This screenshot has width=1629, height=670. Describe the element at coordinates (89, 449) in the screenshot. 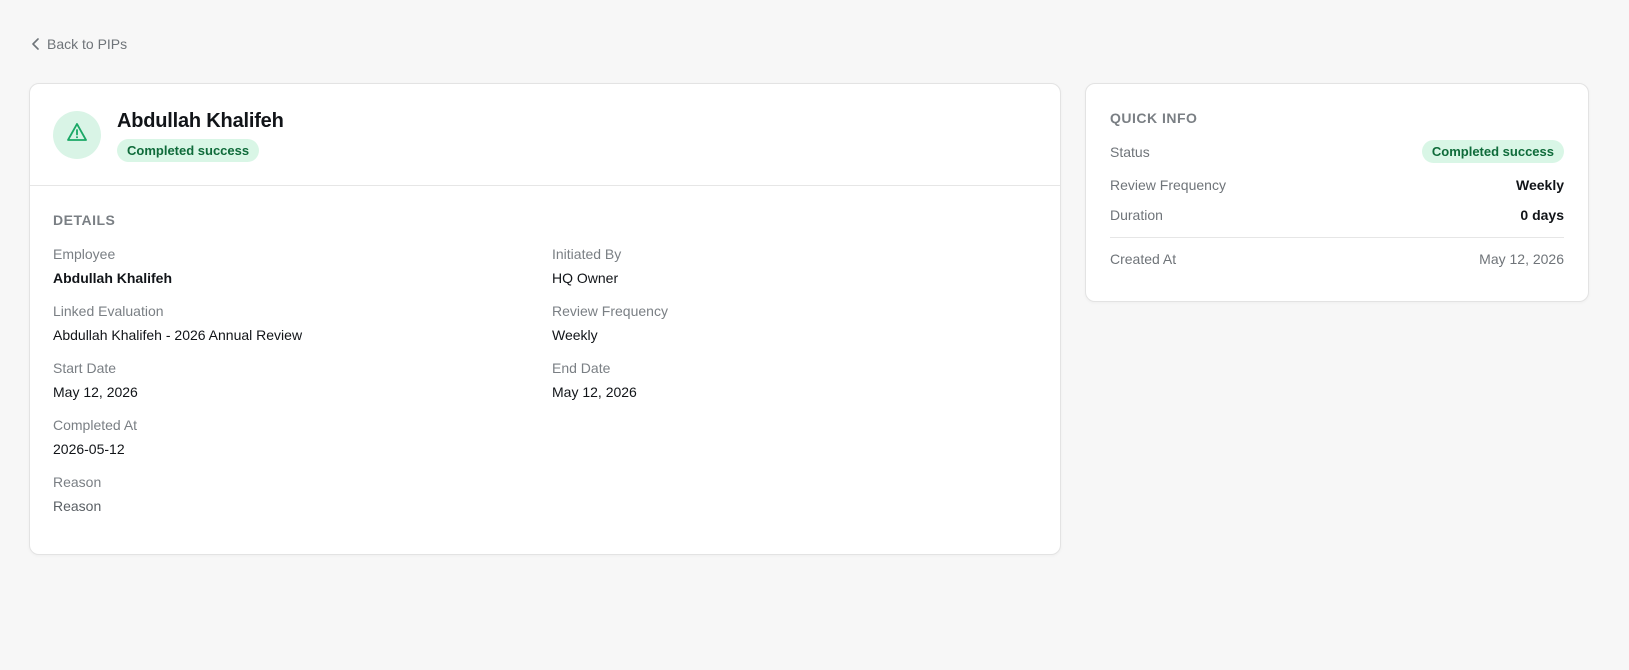

I see `field-value: 2026-05-12` at that location.